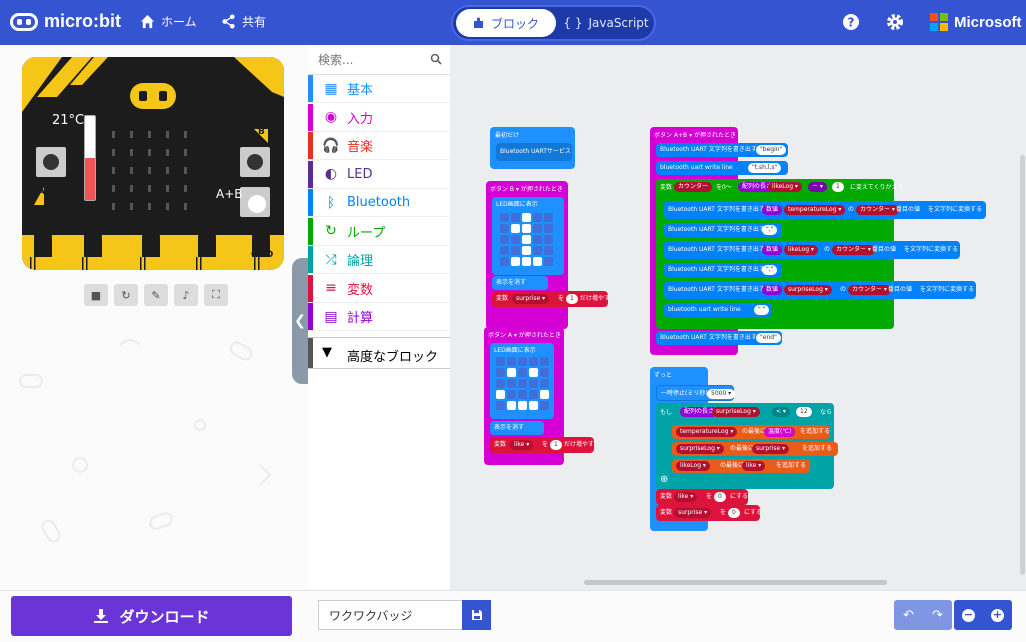  Describe the element at coordinates (781, 412) in the screenshot. I see `lt-op: < ▾` at that location.